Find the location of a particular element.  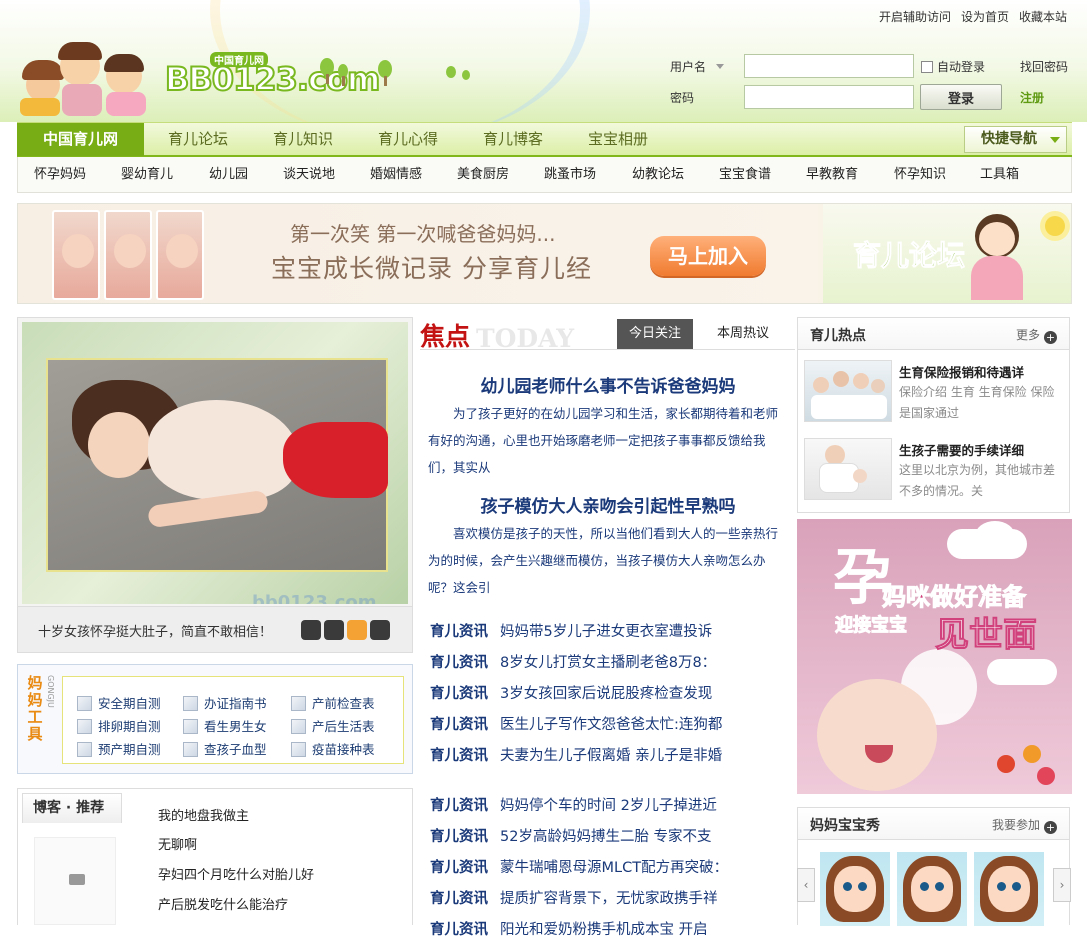

divider is located at coordinates (607, 349).